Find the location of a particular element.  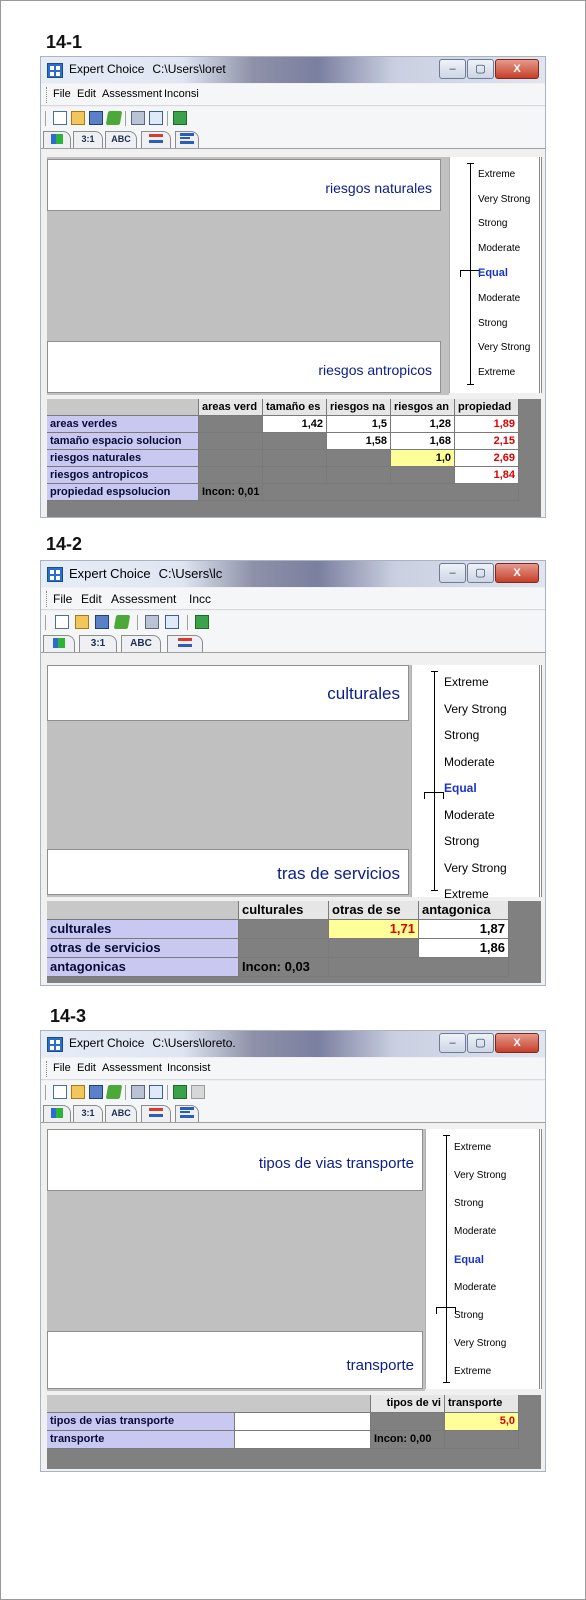

menu-inconsistency: Inconsist is located at coordinates (188, 1068).